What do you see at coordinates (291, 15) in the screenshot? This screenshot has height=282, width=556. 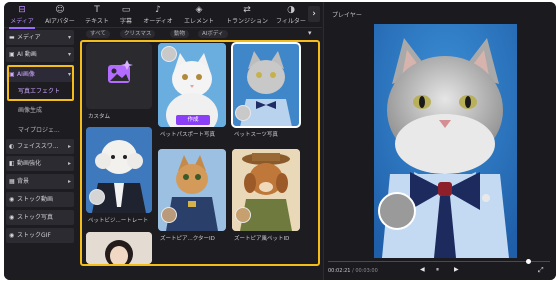 I see `tab-filter: ◑ フィルター` at bounding box center [291, 15].